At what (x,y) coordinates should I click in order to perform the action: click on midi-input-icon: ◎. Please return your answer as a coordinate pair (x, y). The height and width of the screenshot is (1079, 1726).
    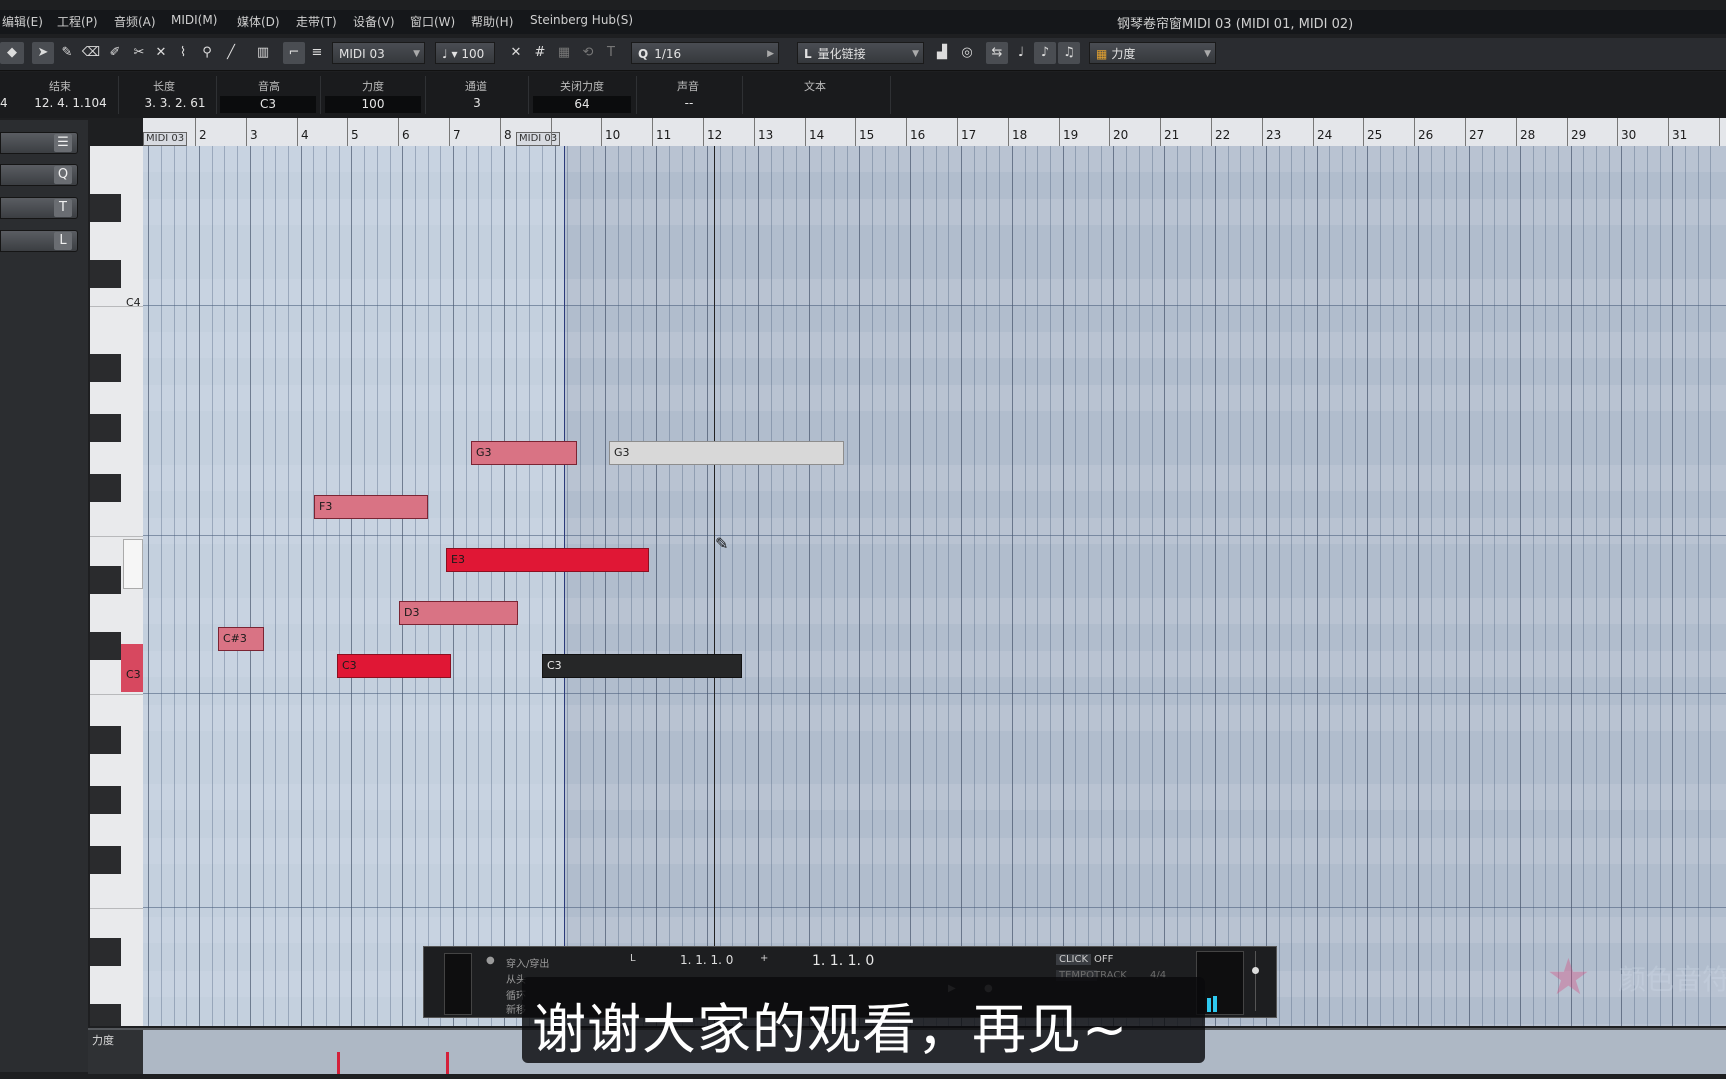
    Looking at the image, I should click on (967, 53).